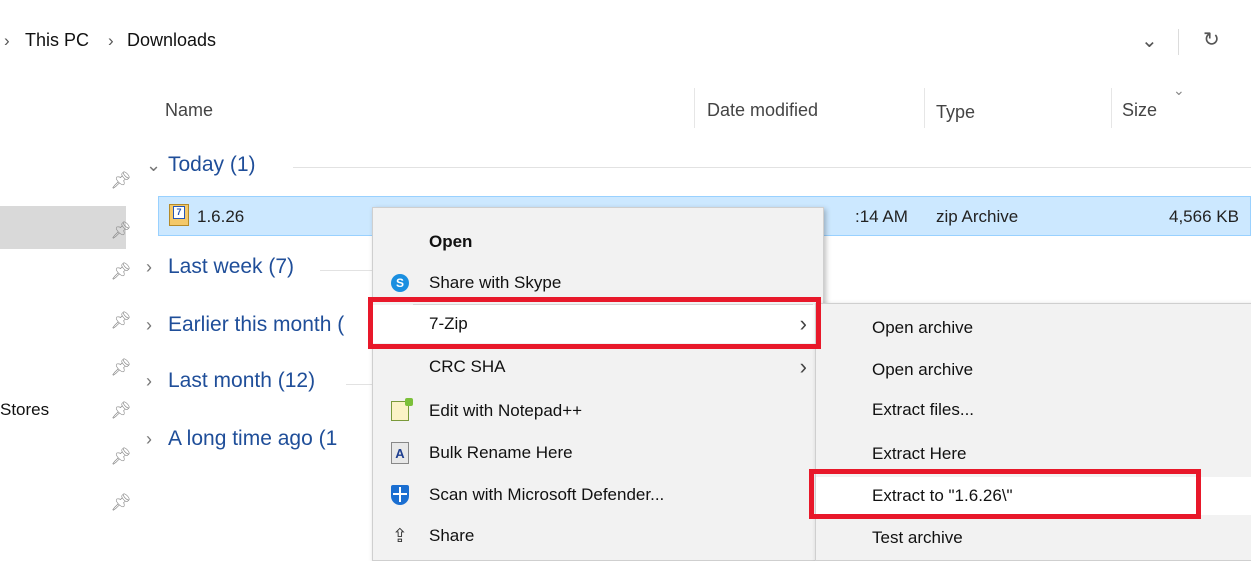  Describe the element at coordinates (1149, 40) in the screenshot. I see `address-history-dropdown-icon: ⌄` at that location.